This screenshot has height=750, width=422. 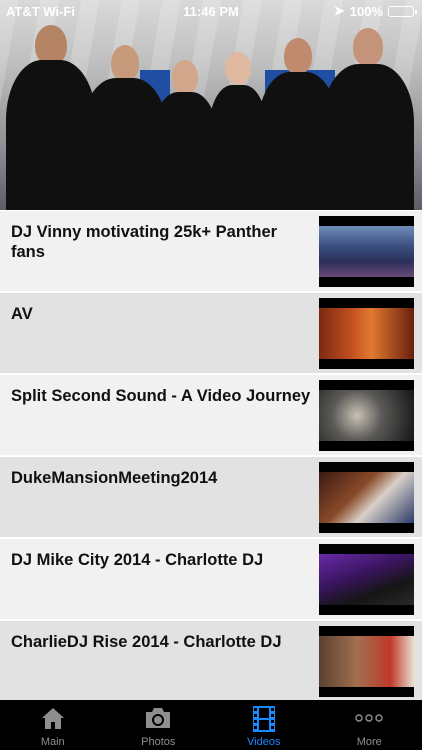 What do you see at coordinates (114, 478) in the screenshot?
I see `video-title: DukeMansionMeeting2014` at bounding box center [114, 478].